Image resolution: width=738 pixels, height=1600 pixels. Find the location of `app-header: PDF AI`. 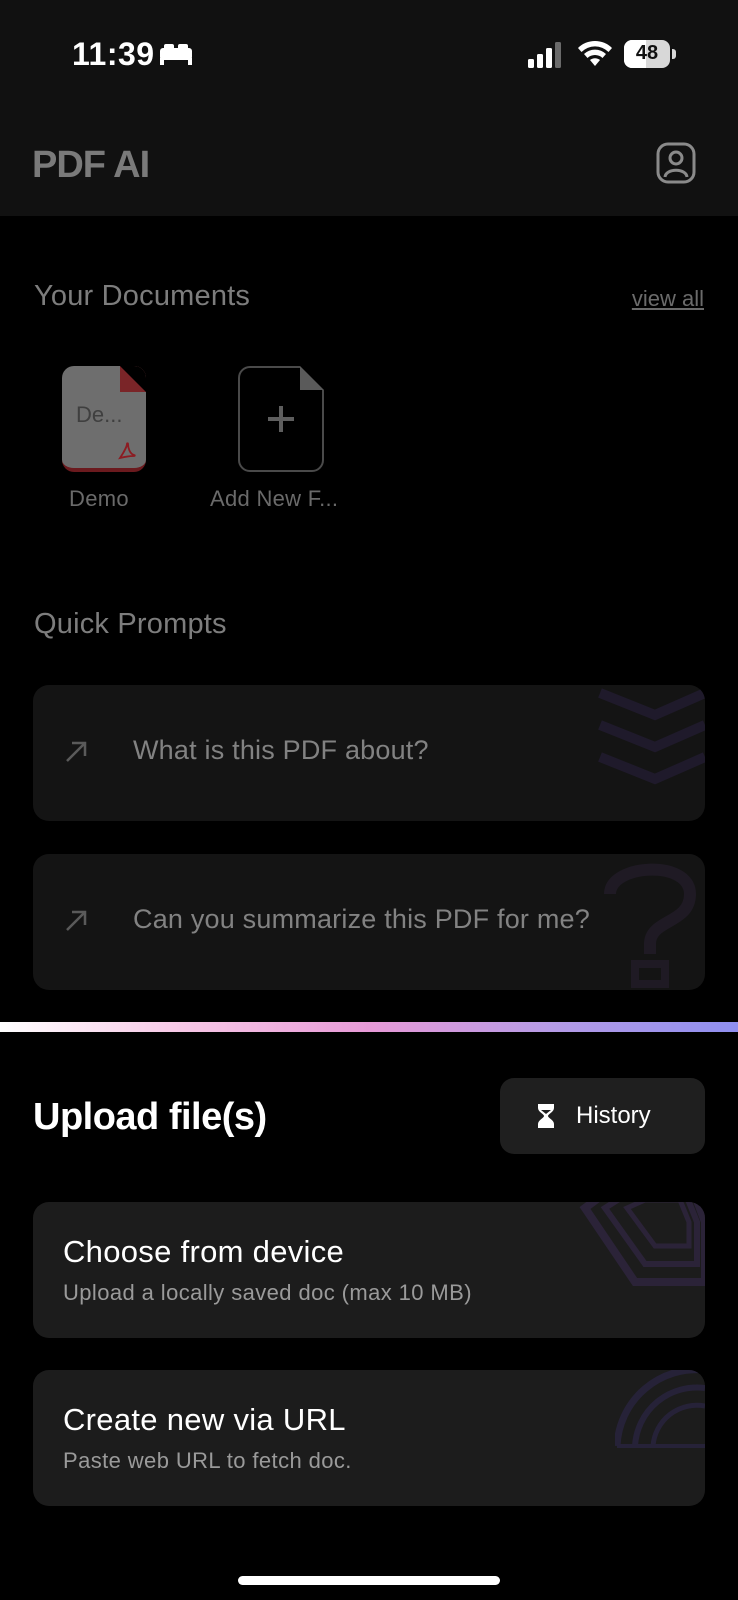

app-header: PDF AI is located at coordinates (369, 163).